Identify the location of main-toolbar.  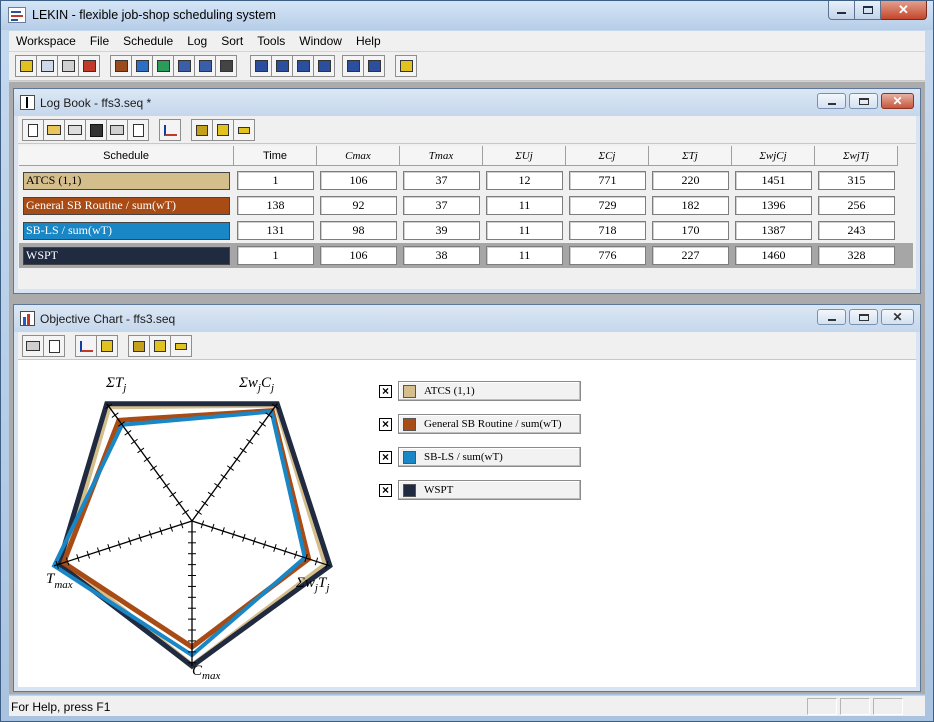
(467, 66).